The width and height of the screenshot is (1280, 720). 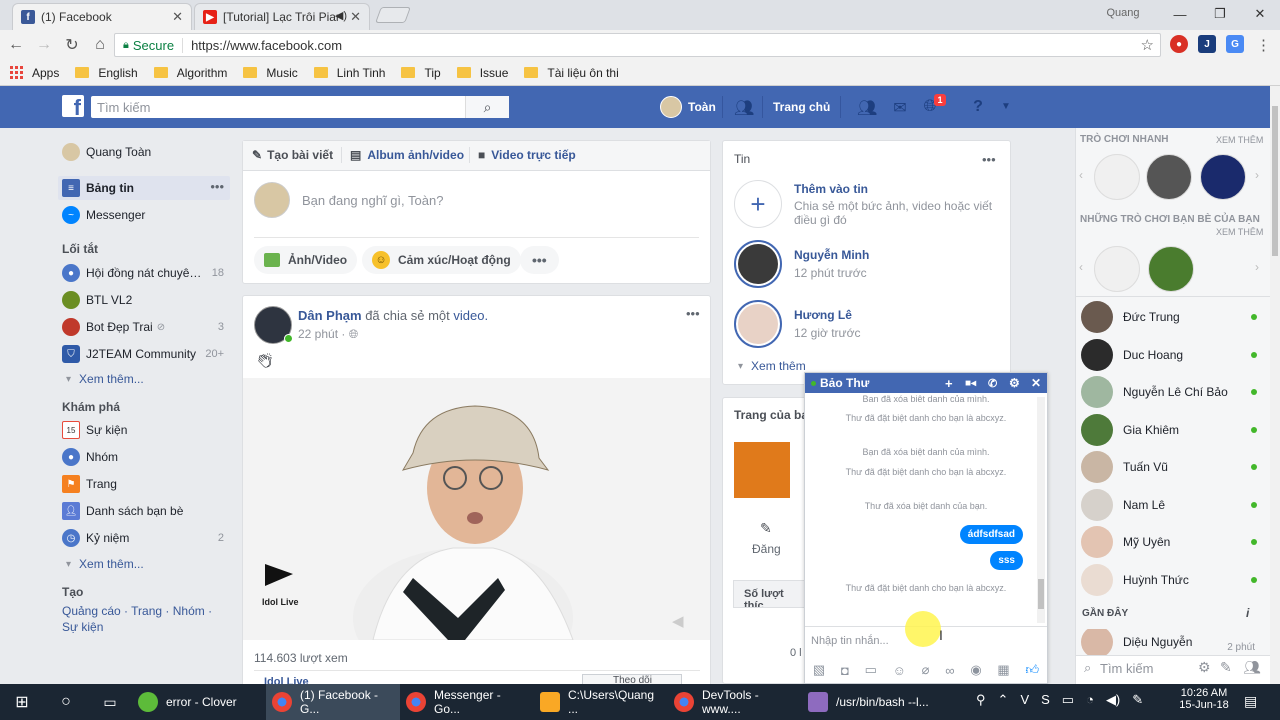 What do you see at coordinates (110, 702) in the screenshot?
I see `task-view-icon: ▭` at bounding box center [110, 702].